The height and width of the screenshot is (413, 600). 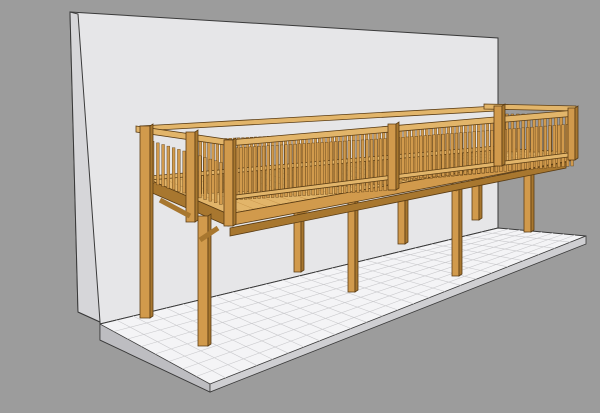 I want to click on rail-post-front-corner, so click(x=228, y=183).